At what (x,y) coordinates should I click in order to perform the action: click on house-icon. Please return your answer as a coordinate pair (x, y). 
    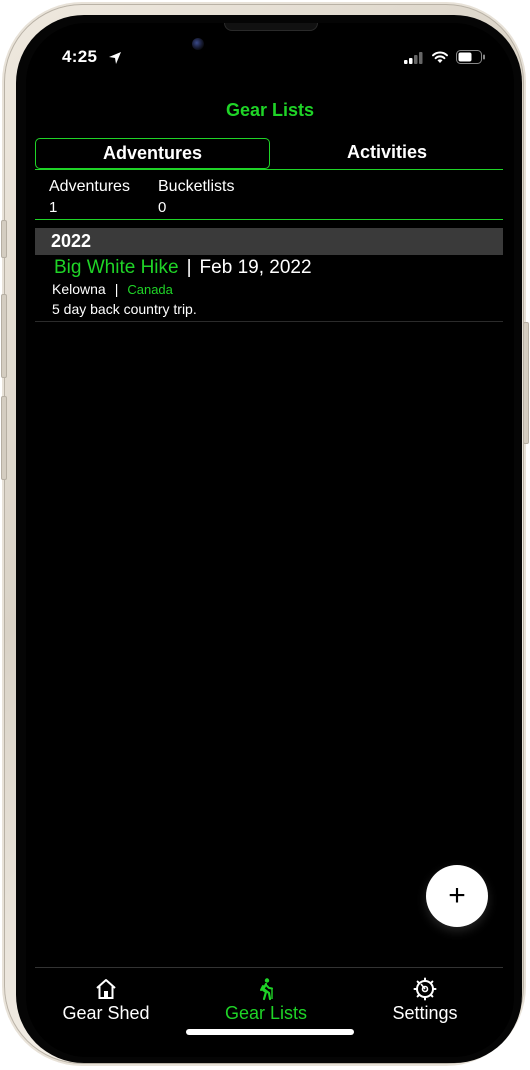
    Looking at the image, I should click on (106, 989).